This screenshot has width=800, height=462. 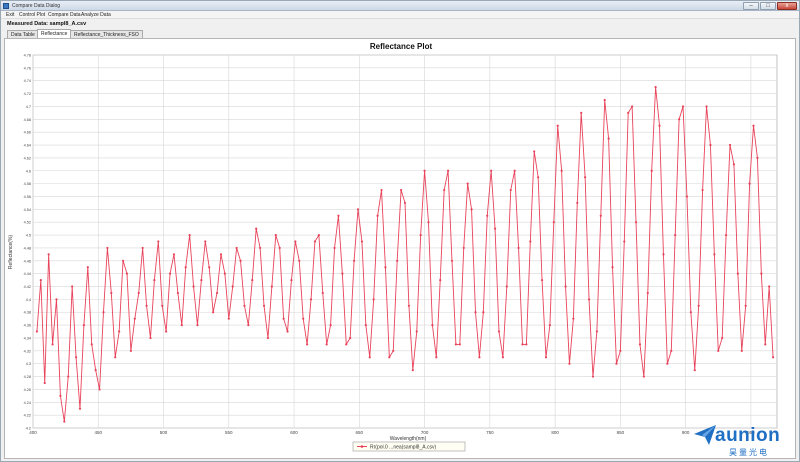 I want to click on x-tick-label: 550, so click(x=229, y=432).